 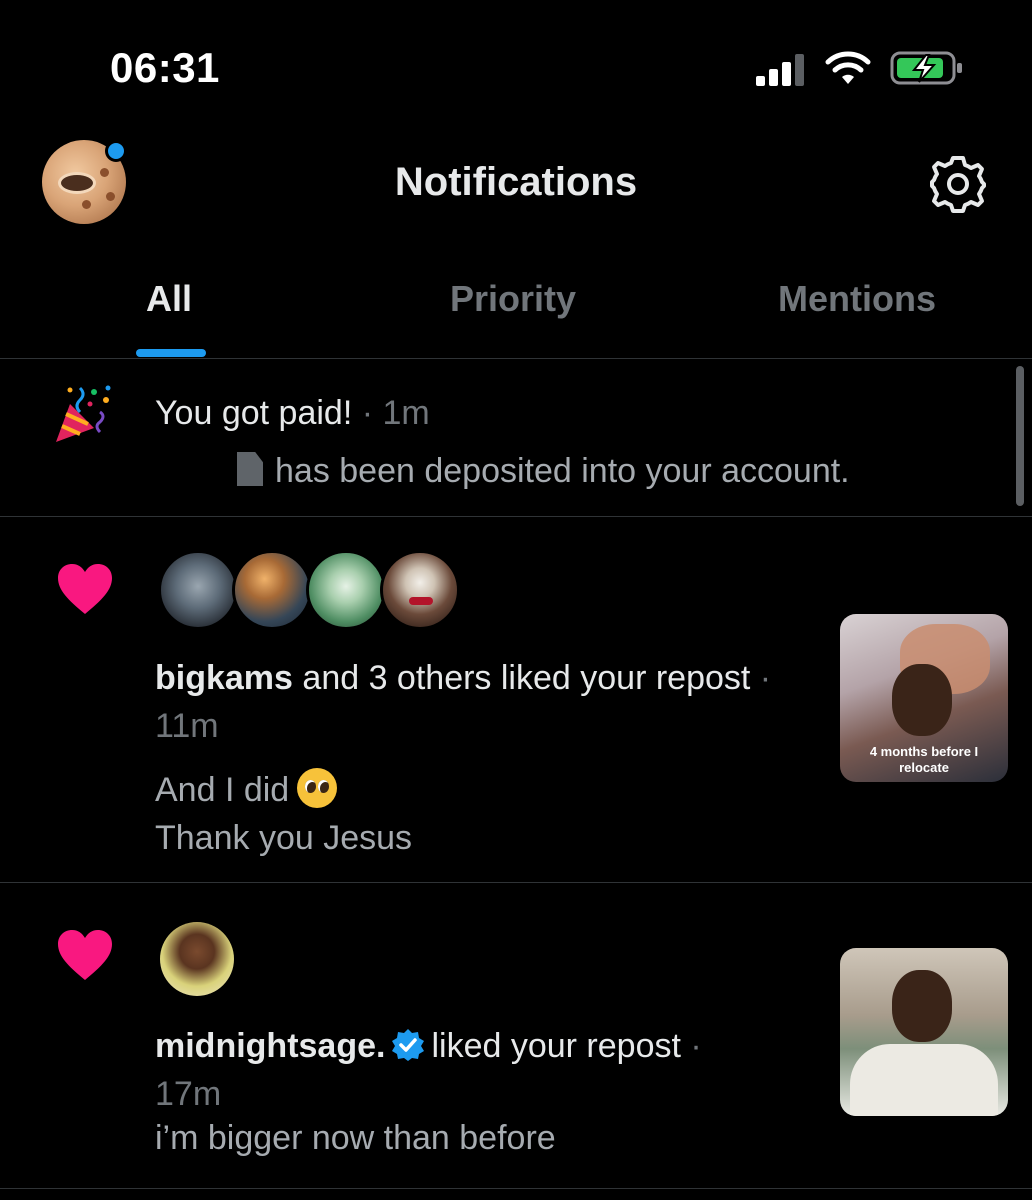 What do you see at coordinates (408, 1045) in the screenshot?
I see `verified-badge-icon` at bounding box center [408, 1045].